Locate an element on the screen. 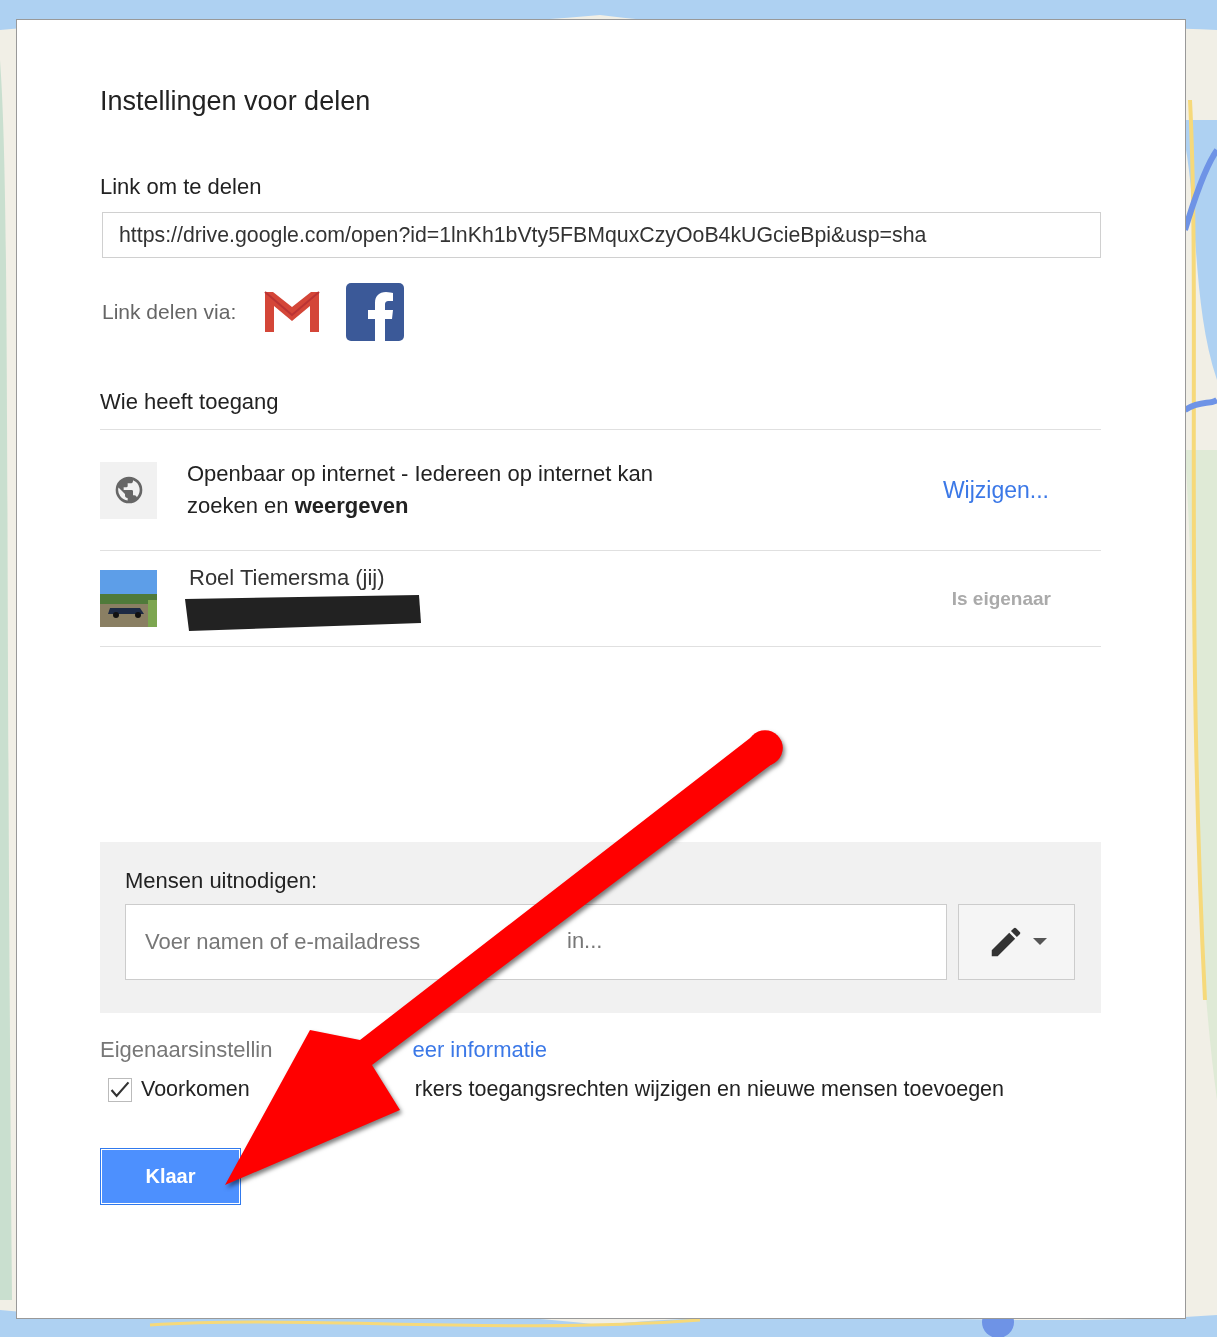 Image resolution: width=1217 pixels, height=1337 pixels. caret-icon is located at coordinates (1039, 942).